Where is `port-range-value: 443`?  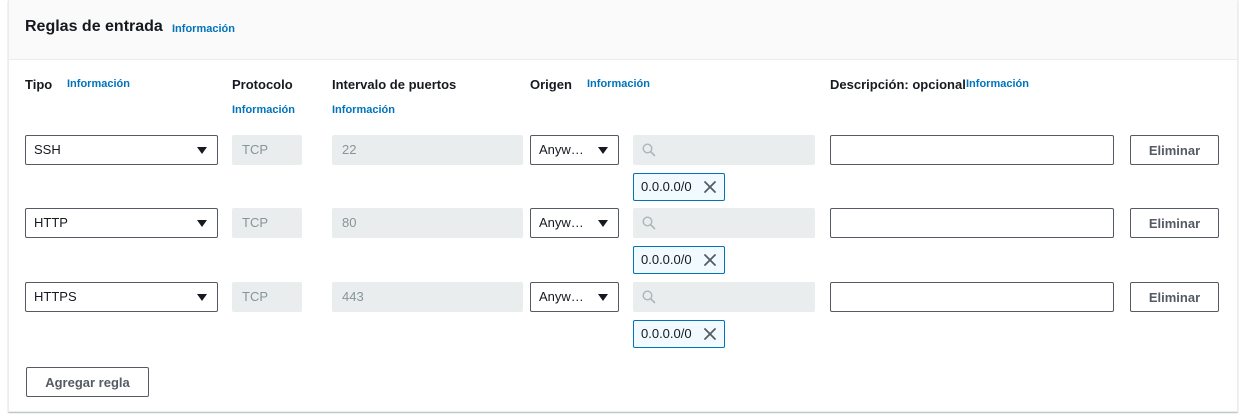
port-range-value: 443 is located at coordinates (353, 296).